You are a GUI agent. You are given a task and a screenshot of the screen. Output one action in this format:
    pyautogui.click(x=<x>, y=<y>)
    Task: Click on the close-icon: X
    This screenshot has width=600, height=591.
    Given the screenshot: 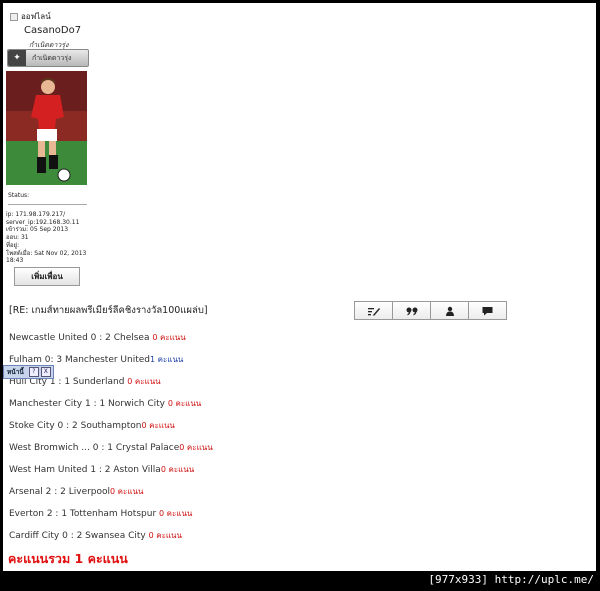 What is the action you would take?
    pyautogui.click(x=45, y=372)
    